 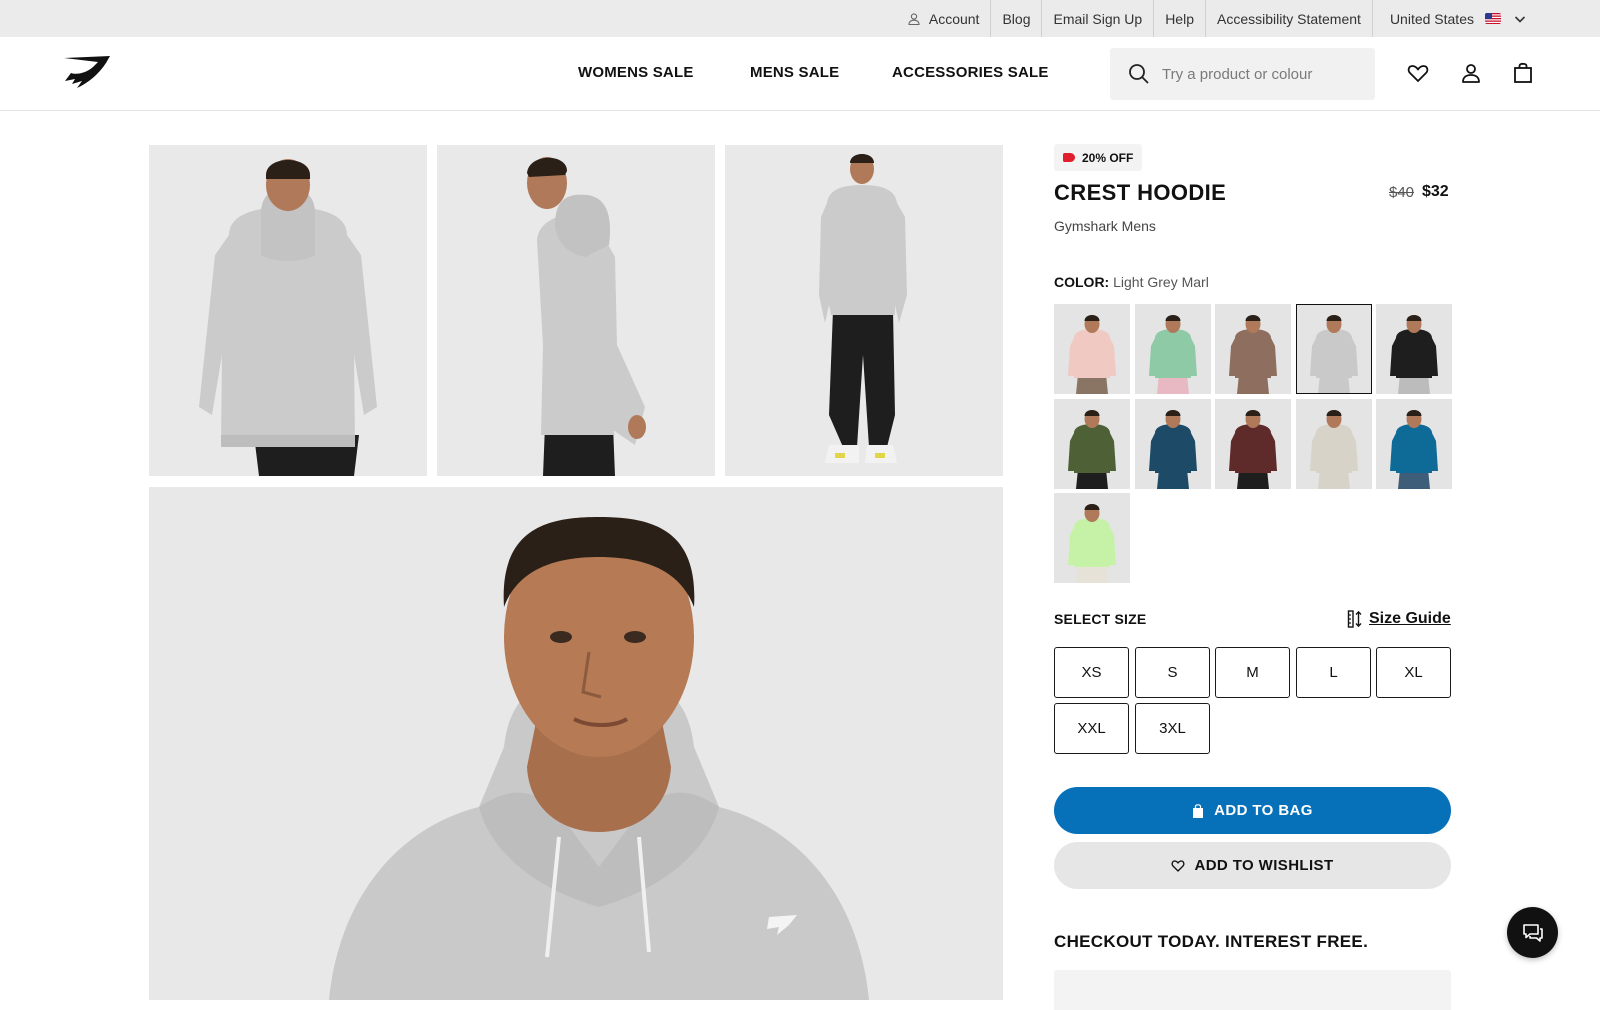 I want to click on color-swatch-maroon, so click(x=1253, y=444).